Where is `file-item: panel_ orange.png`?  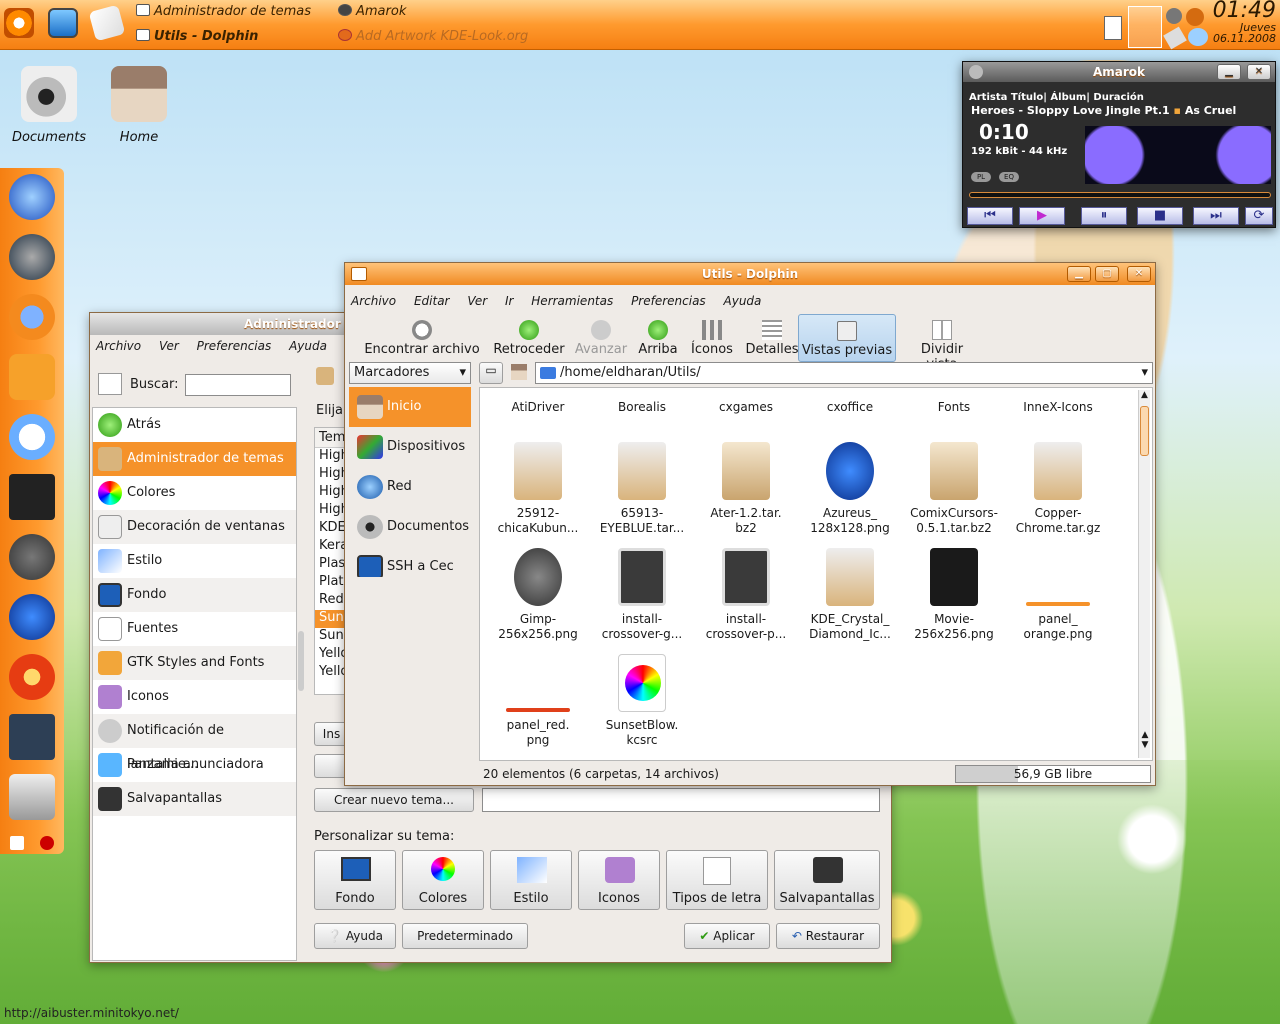
file-item: panel_ orange.png is located at coordinates (1058, 595).